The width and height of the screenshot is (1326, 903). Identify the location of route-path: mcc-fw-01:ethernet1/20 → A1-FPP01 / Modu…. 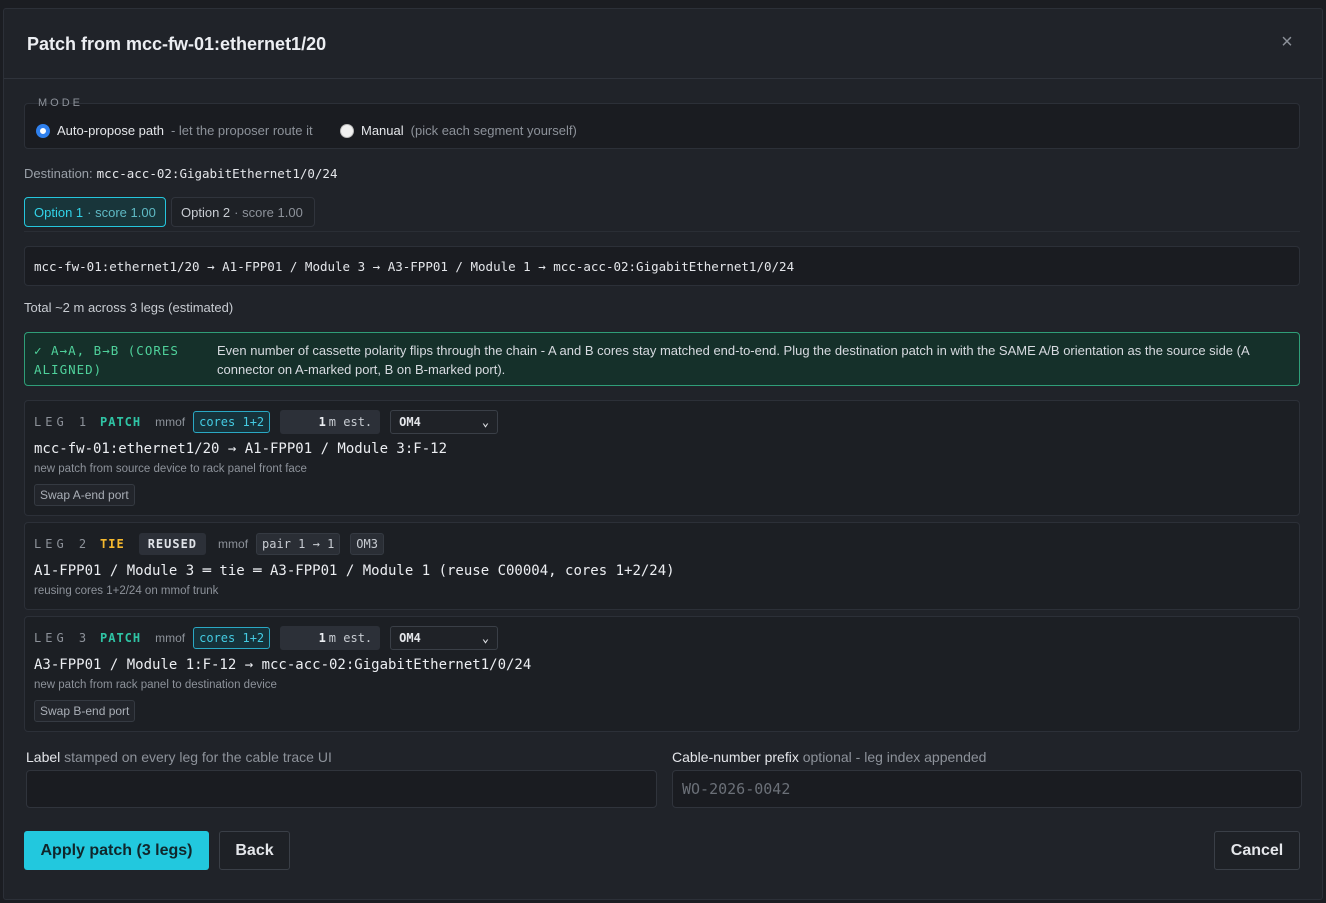
(662, 266).